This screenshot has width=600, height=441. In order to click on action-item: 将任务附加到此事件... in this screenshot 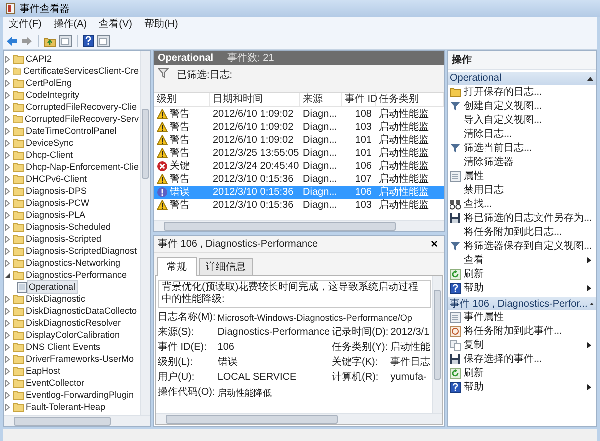, I will do `click(513, 331)`.